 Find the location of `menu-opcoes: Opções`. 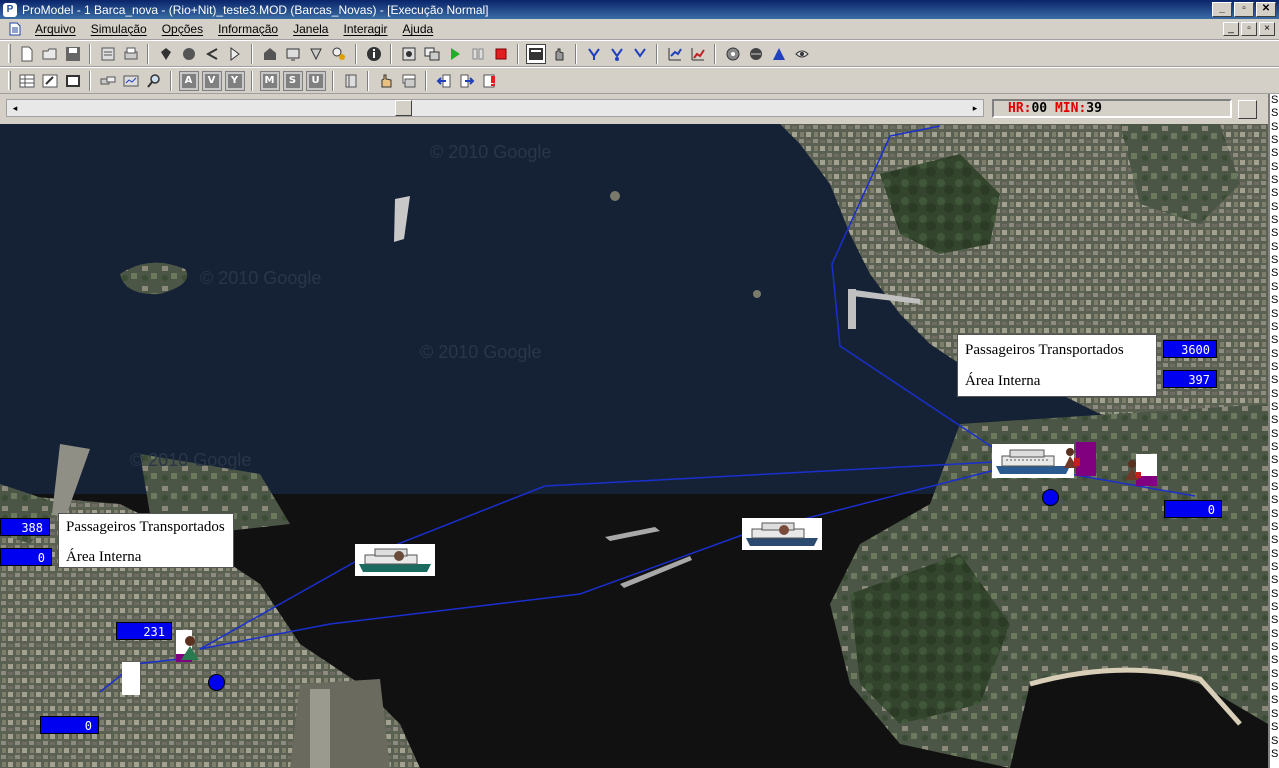

menu-opcoes: Opções is located at coordinates (183, 29).